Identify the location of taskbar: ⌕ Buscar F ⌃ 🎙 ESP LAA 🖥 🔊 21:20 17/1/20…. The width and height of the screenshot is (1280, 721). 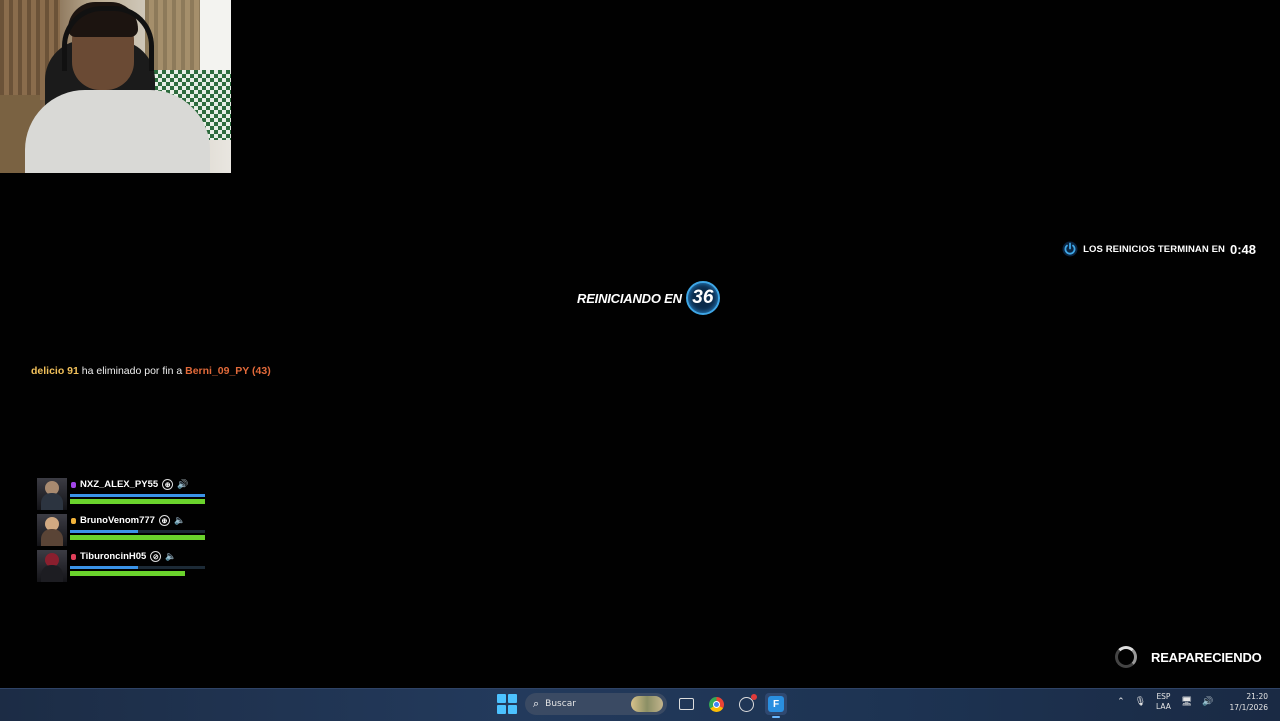
(640, 704).